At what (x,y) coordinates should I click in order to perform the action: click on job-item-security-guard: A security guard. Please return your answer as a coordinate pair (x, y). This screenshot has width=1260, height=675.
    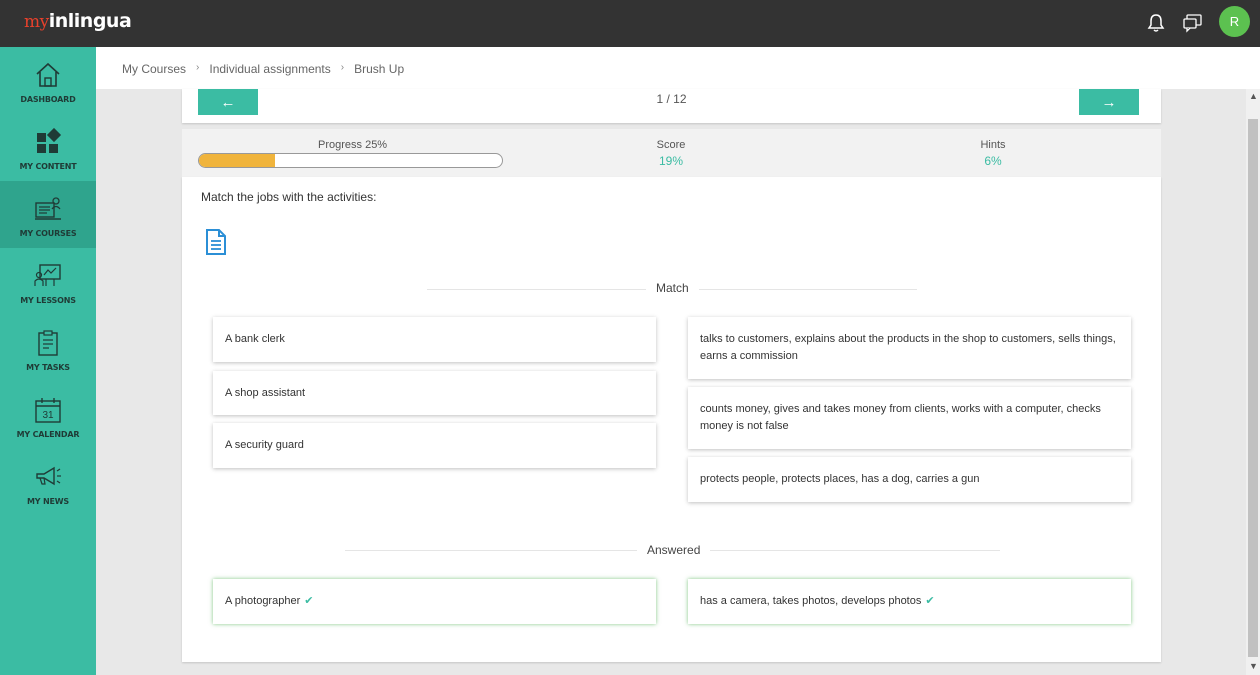
    Looking at the image, I should click on (434, 445).